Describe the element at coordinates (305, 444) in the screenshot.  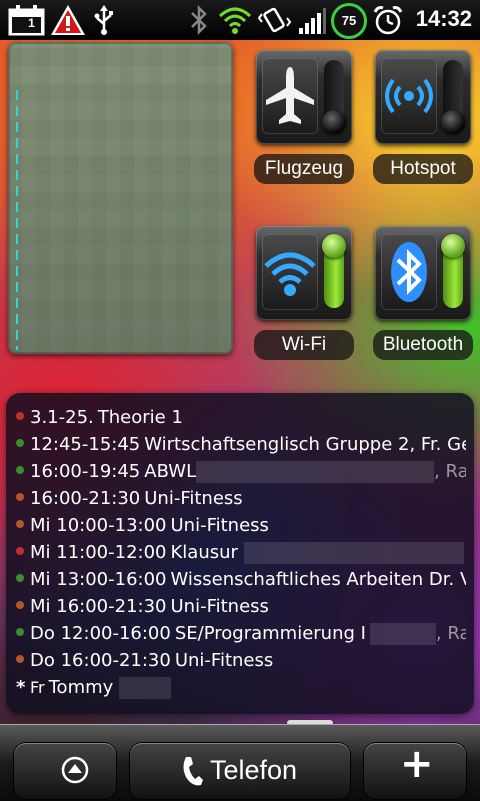
I see `event-title: Wirtschaftsenglisch Gruppe 2, Fr. Ge` at that location.